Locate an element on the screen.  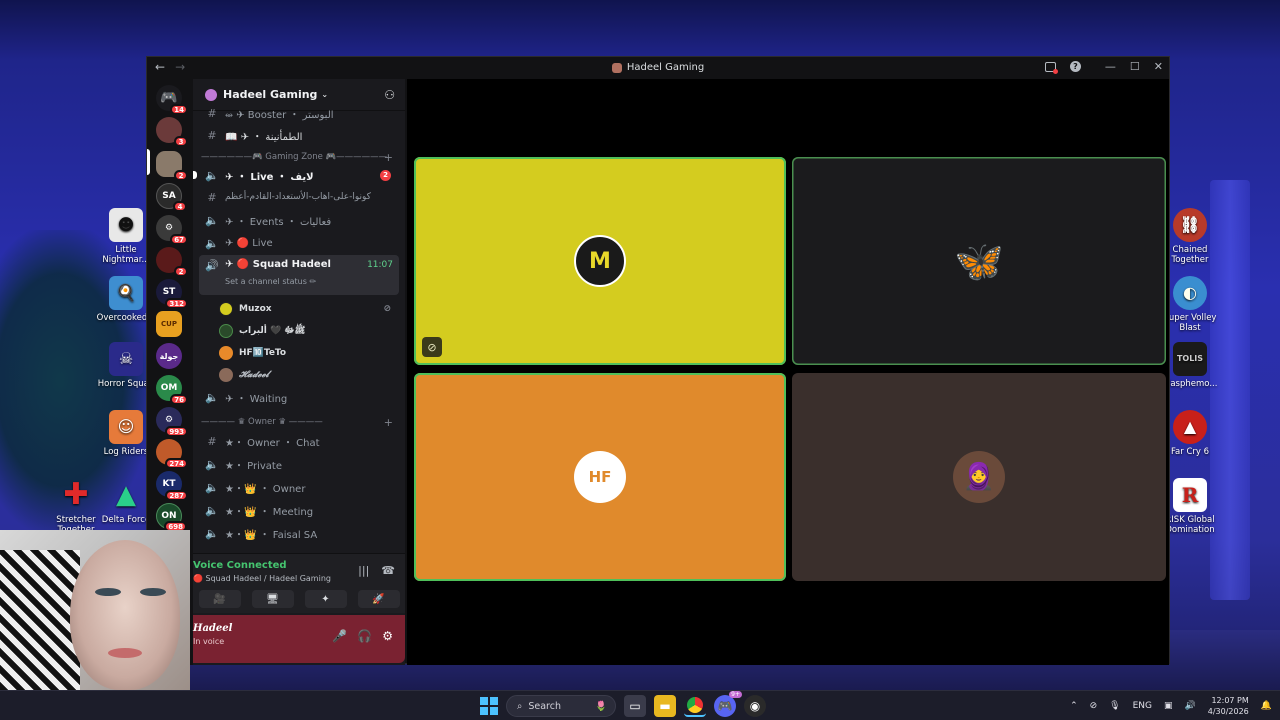
chevron-up-icon: ⌃ is located at coordinates (1074, 706).